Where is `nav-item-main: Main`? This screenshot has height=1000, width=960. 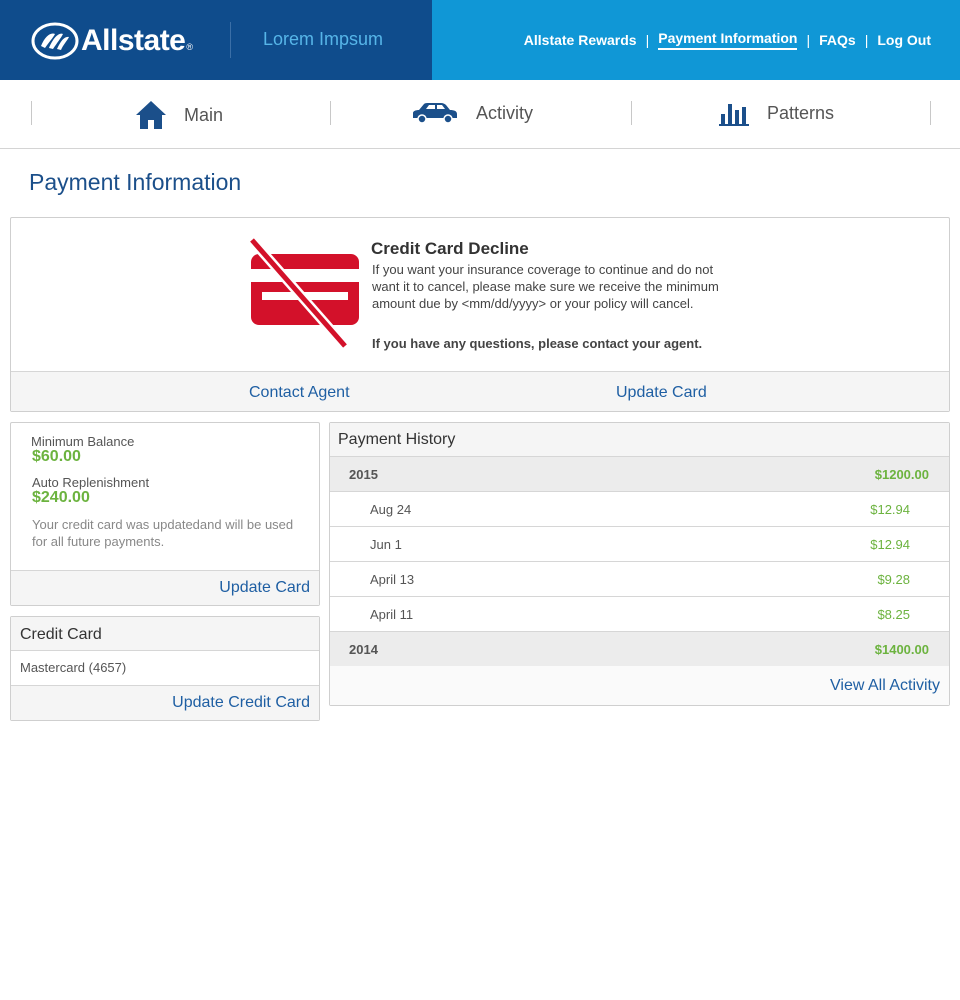
nav-item-main: Main is located at coordinates (179, 115).